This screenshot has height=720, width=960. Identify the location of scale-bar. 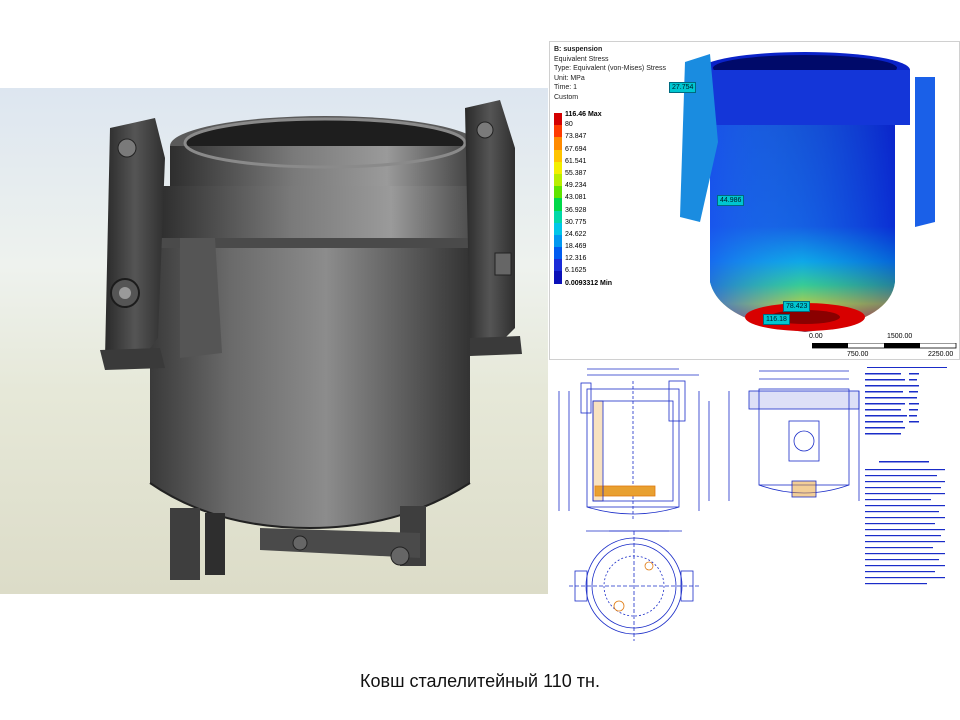
(884, 346).